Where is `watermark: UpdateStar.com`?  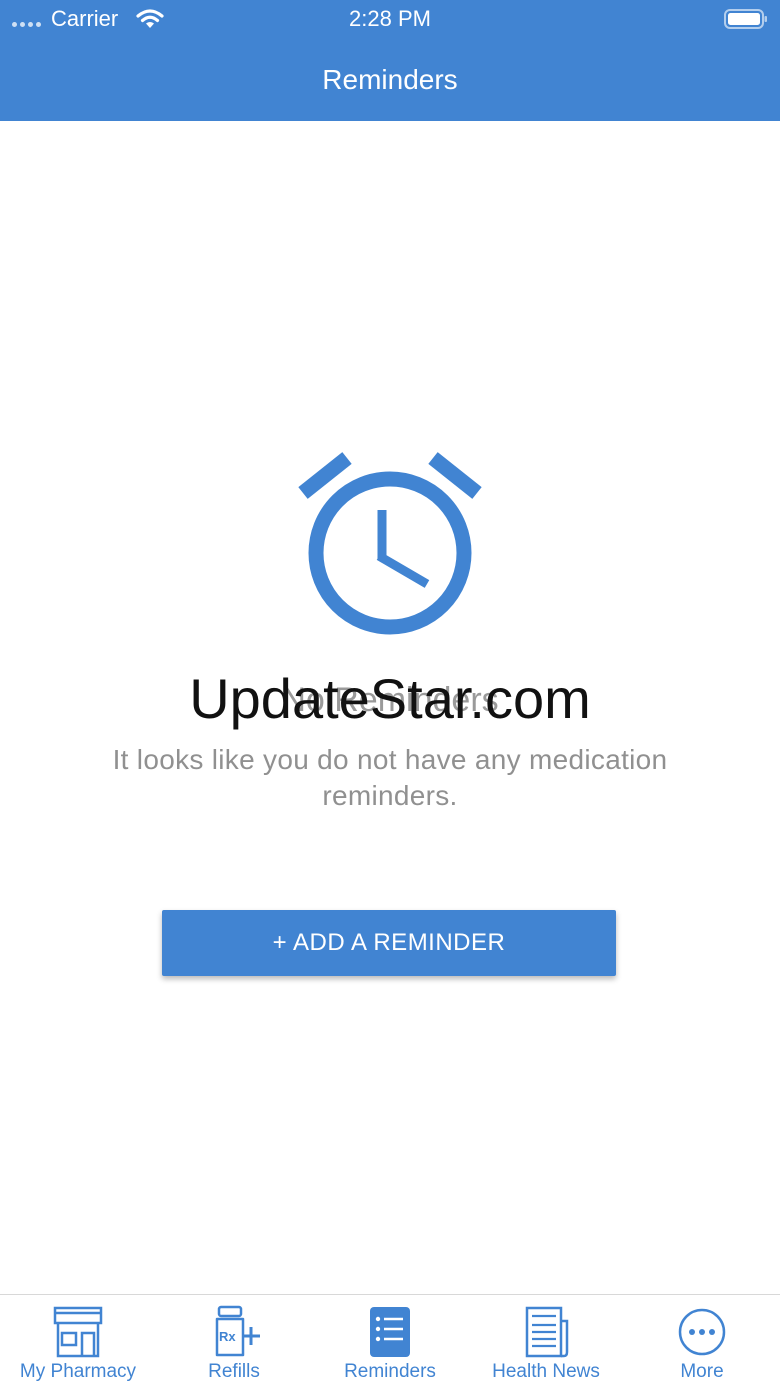 watermark: UpdateStar.com is located at coordinates (390, 698).